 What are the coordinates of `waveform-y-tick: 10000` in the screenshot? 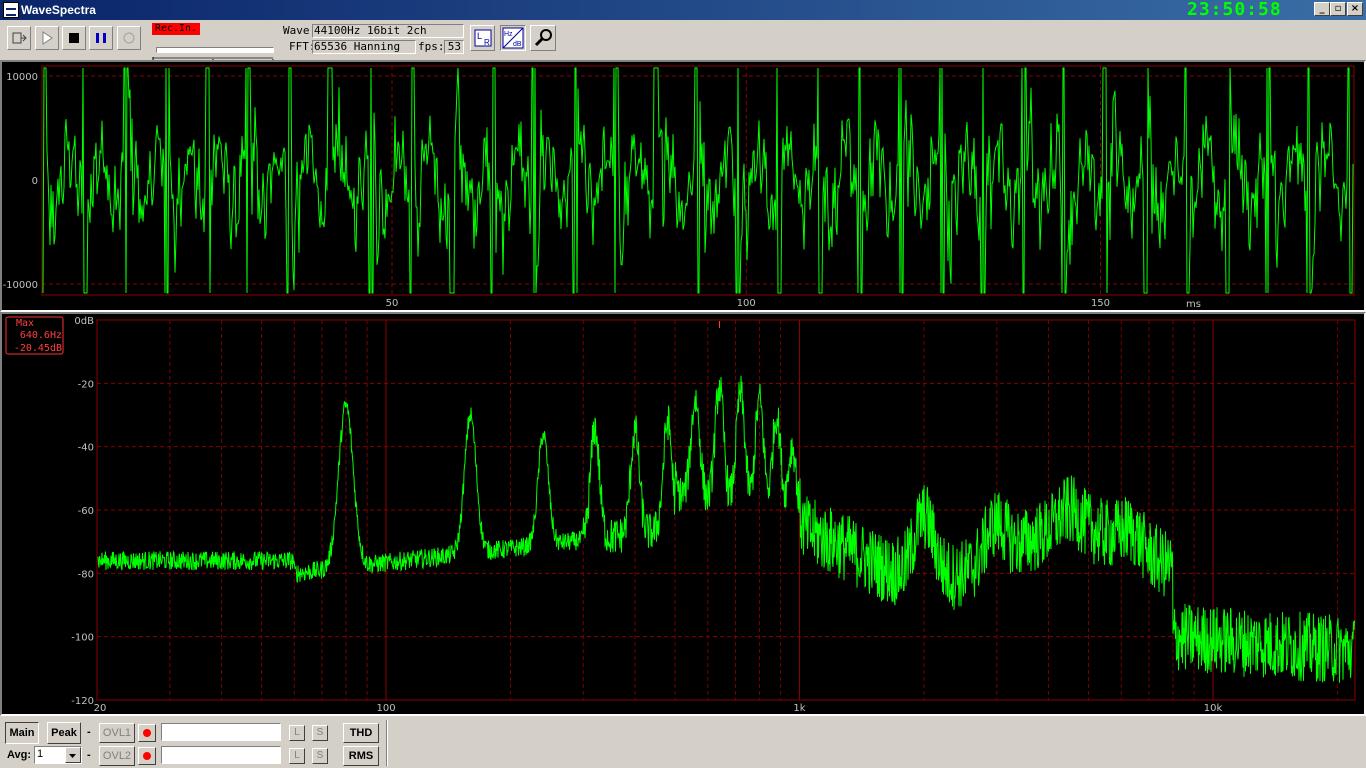 It's located at (22, 77).